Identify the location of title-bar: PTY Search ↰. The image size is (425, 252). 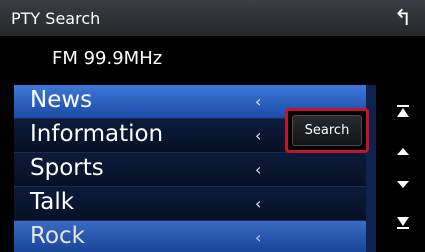
(212, 18).